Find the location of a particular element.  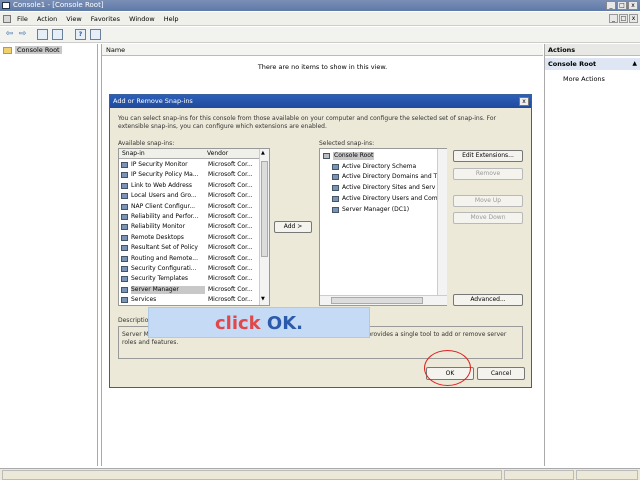

column-snapin: Snap-in is located at coordinates (133, 154).